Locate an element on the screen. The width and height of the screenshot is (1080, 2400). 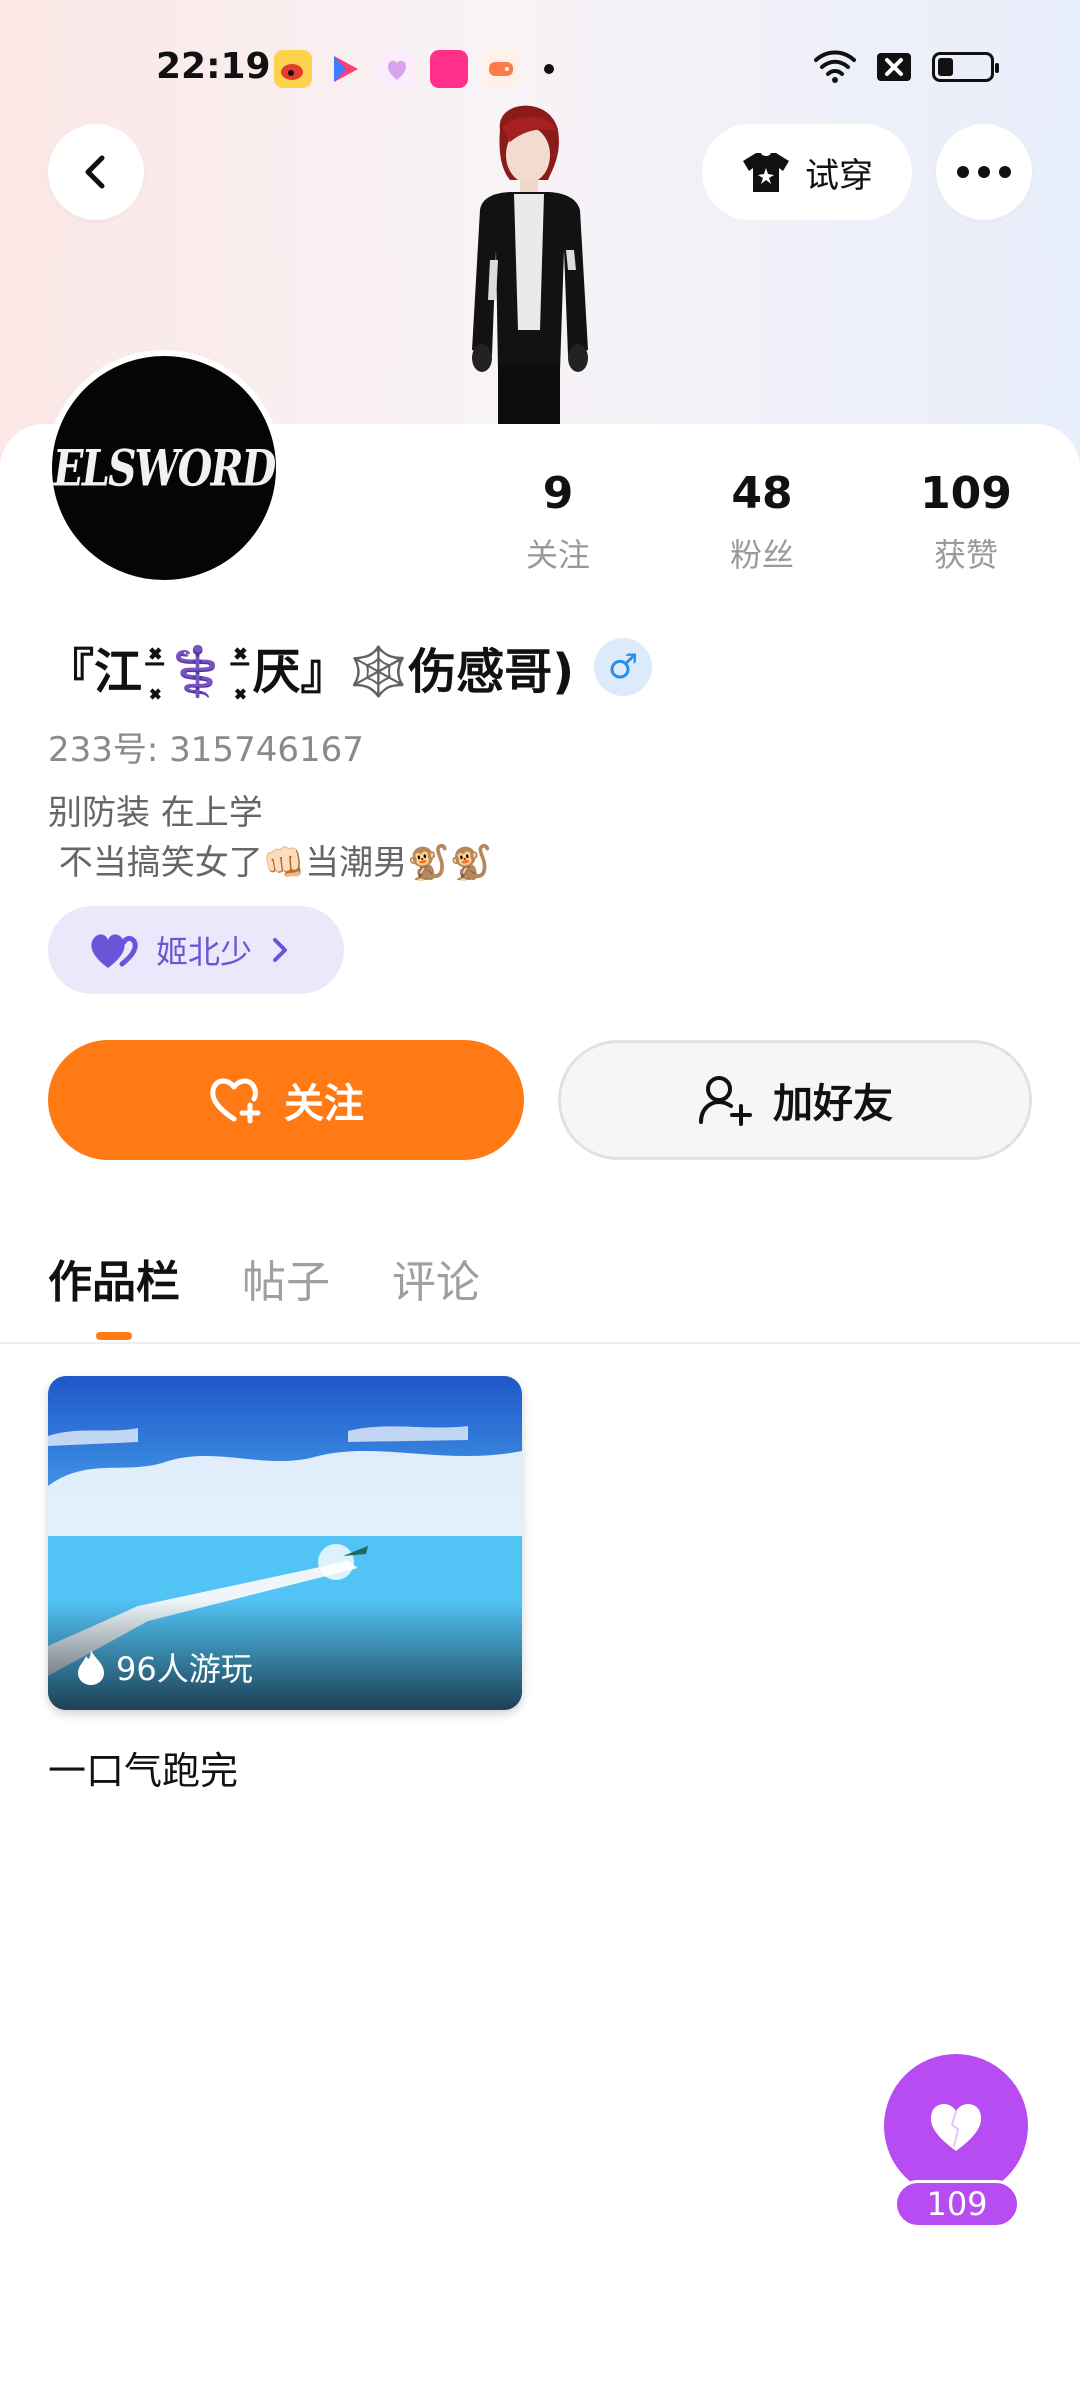
active-tab-indicator is located at coordinates (114, 1336).